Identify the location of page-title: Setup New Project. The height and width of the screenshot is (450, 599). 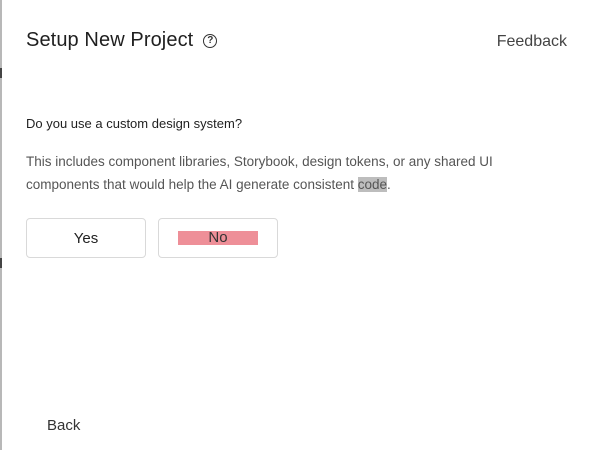
(110, 40).